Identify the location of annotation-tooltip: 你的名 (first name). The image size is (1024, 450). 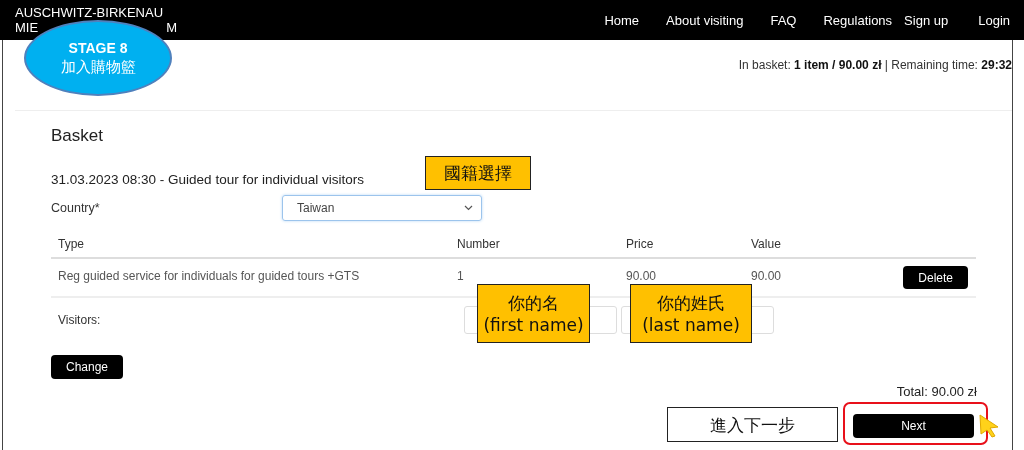
(533, 313).